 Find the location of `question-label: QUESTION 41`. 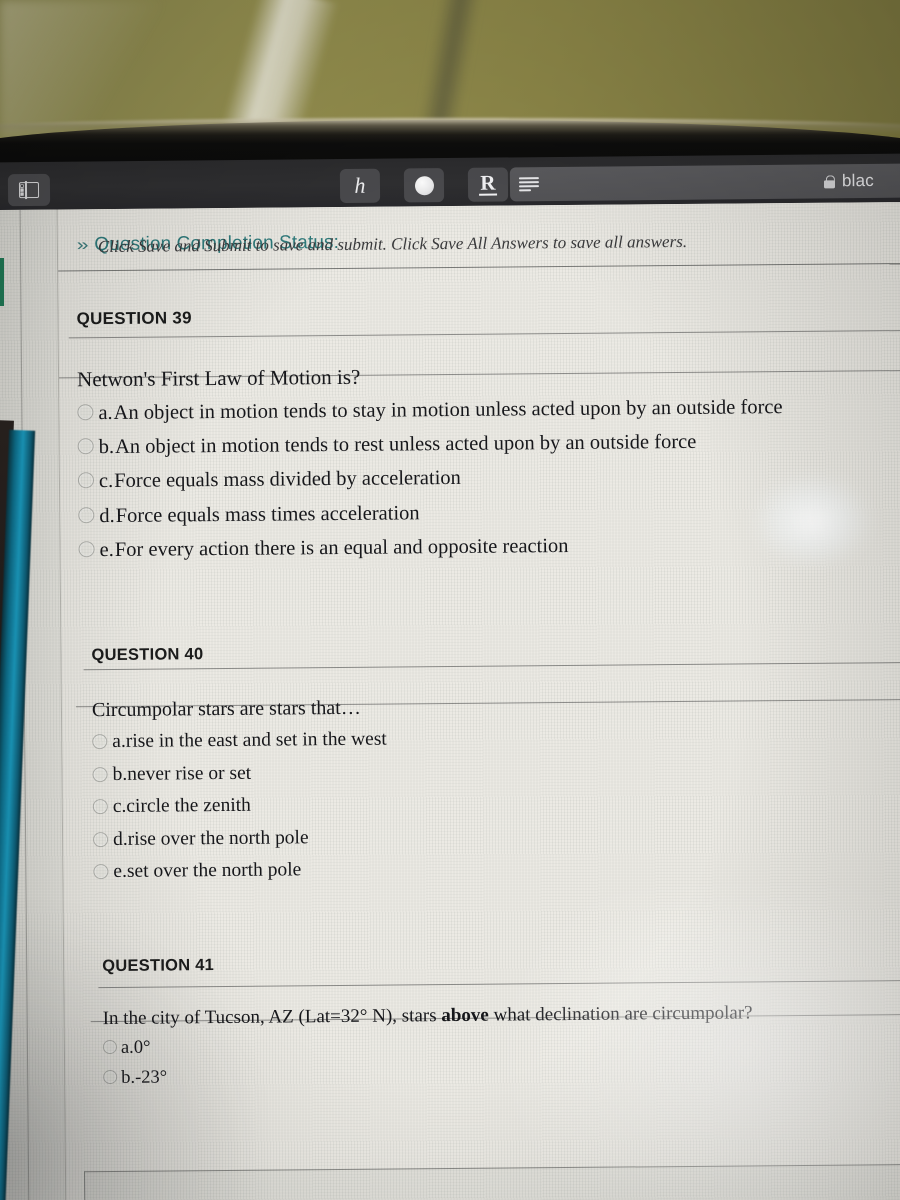

question-label: QUESTION 41 is located at coordinates (158, 966).